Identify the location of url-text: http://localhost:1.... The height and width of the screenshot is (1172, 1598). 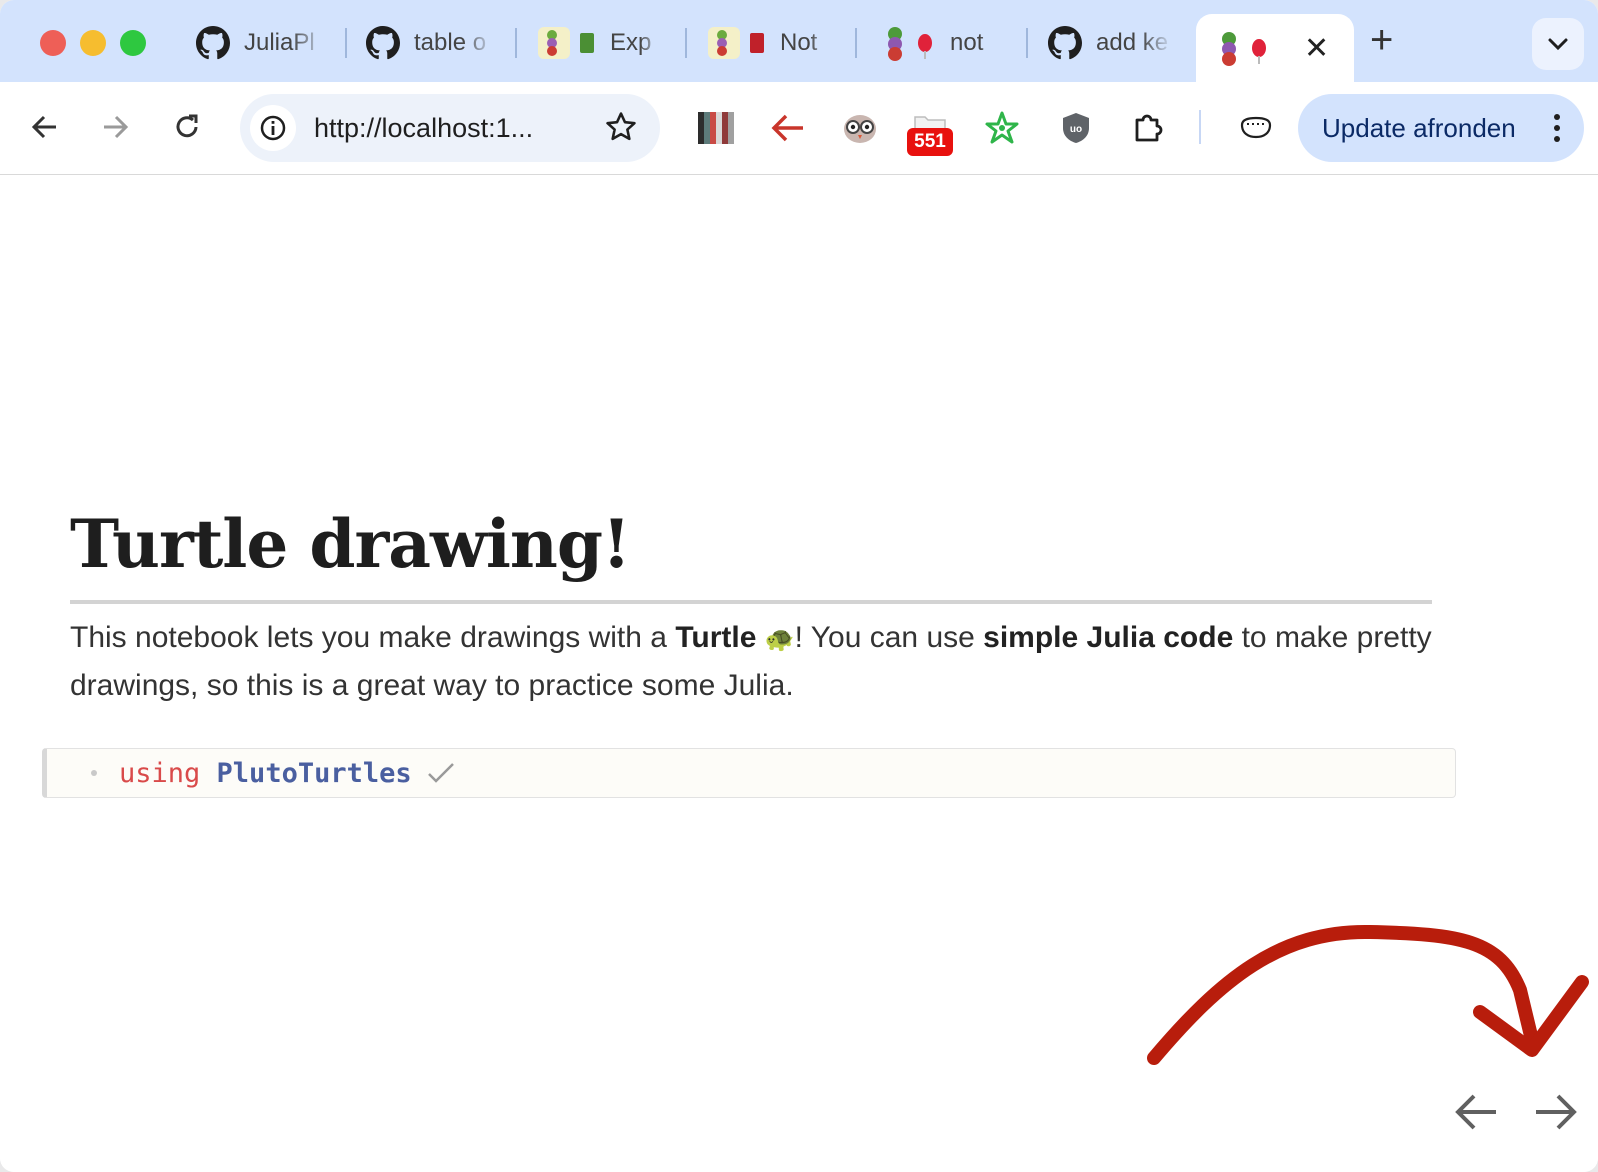
(439, 128).